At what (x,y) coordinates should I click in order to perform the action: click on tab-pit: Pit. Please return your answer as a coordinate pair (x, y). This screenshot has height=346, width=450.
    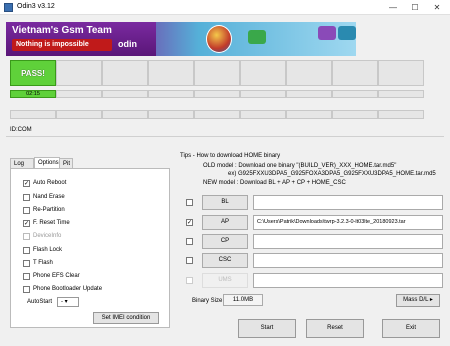
    Looking at the image, I should click on (66, 163).